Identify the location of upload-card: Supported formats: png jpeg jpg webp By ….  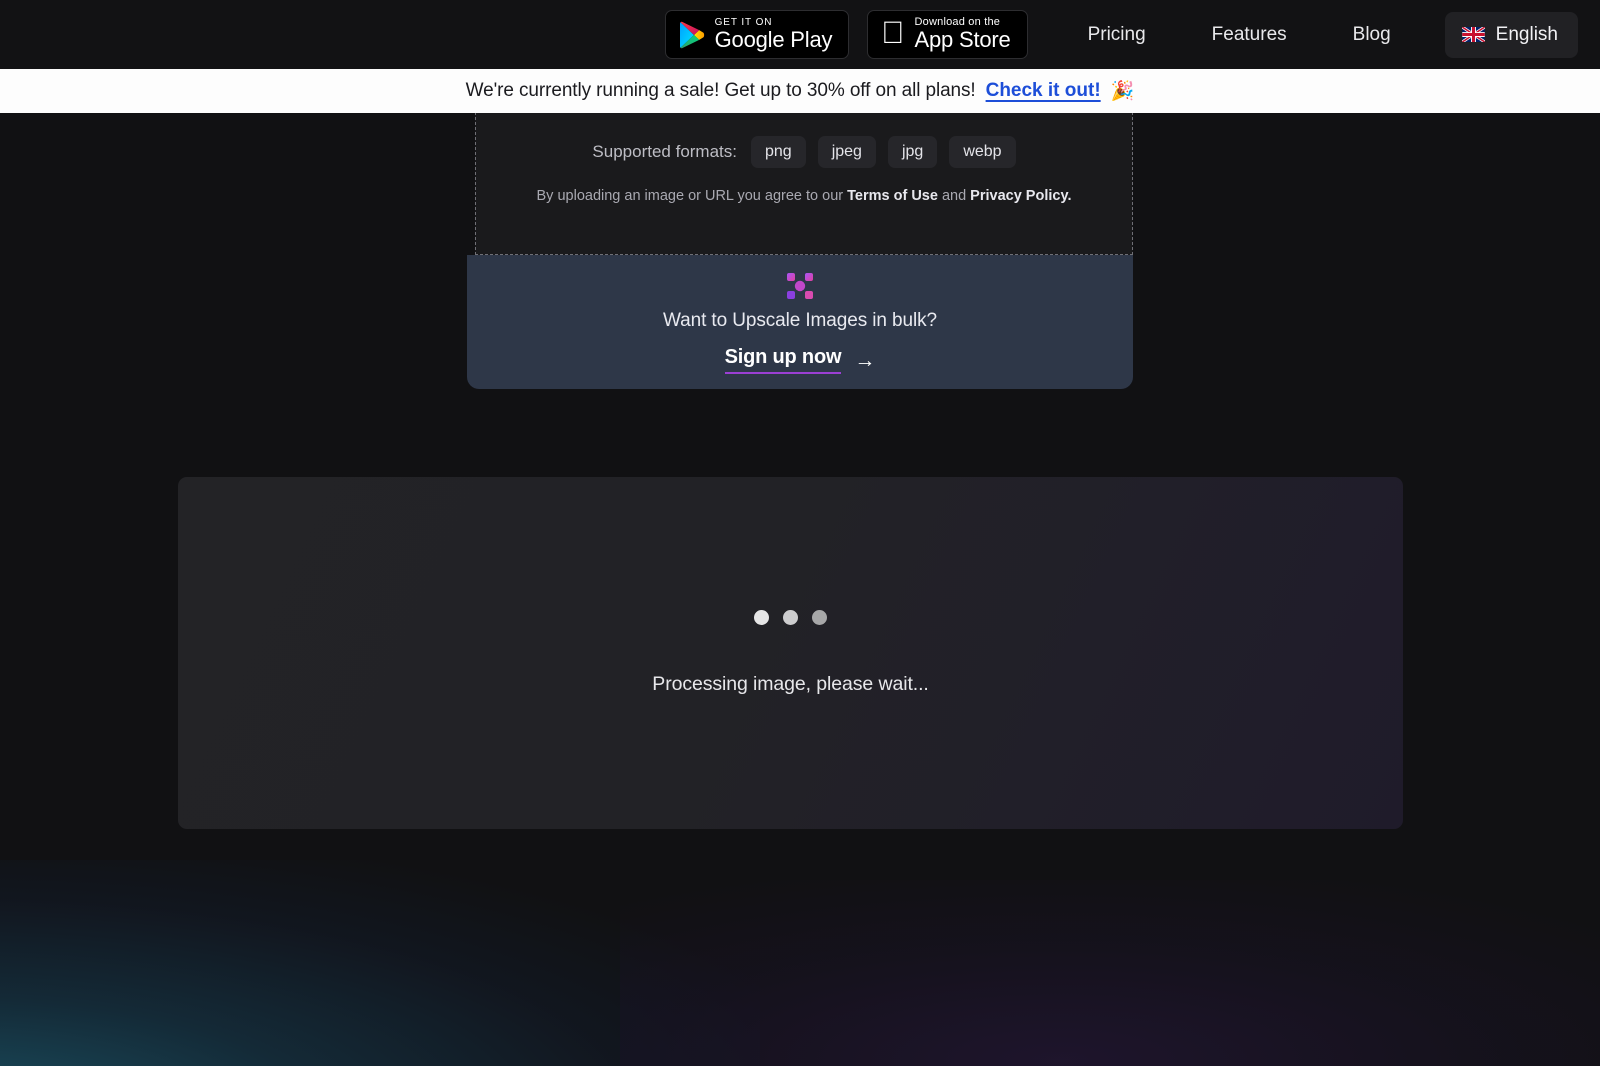
(800, 250).